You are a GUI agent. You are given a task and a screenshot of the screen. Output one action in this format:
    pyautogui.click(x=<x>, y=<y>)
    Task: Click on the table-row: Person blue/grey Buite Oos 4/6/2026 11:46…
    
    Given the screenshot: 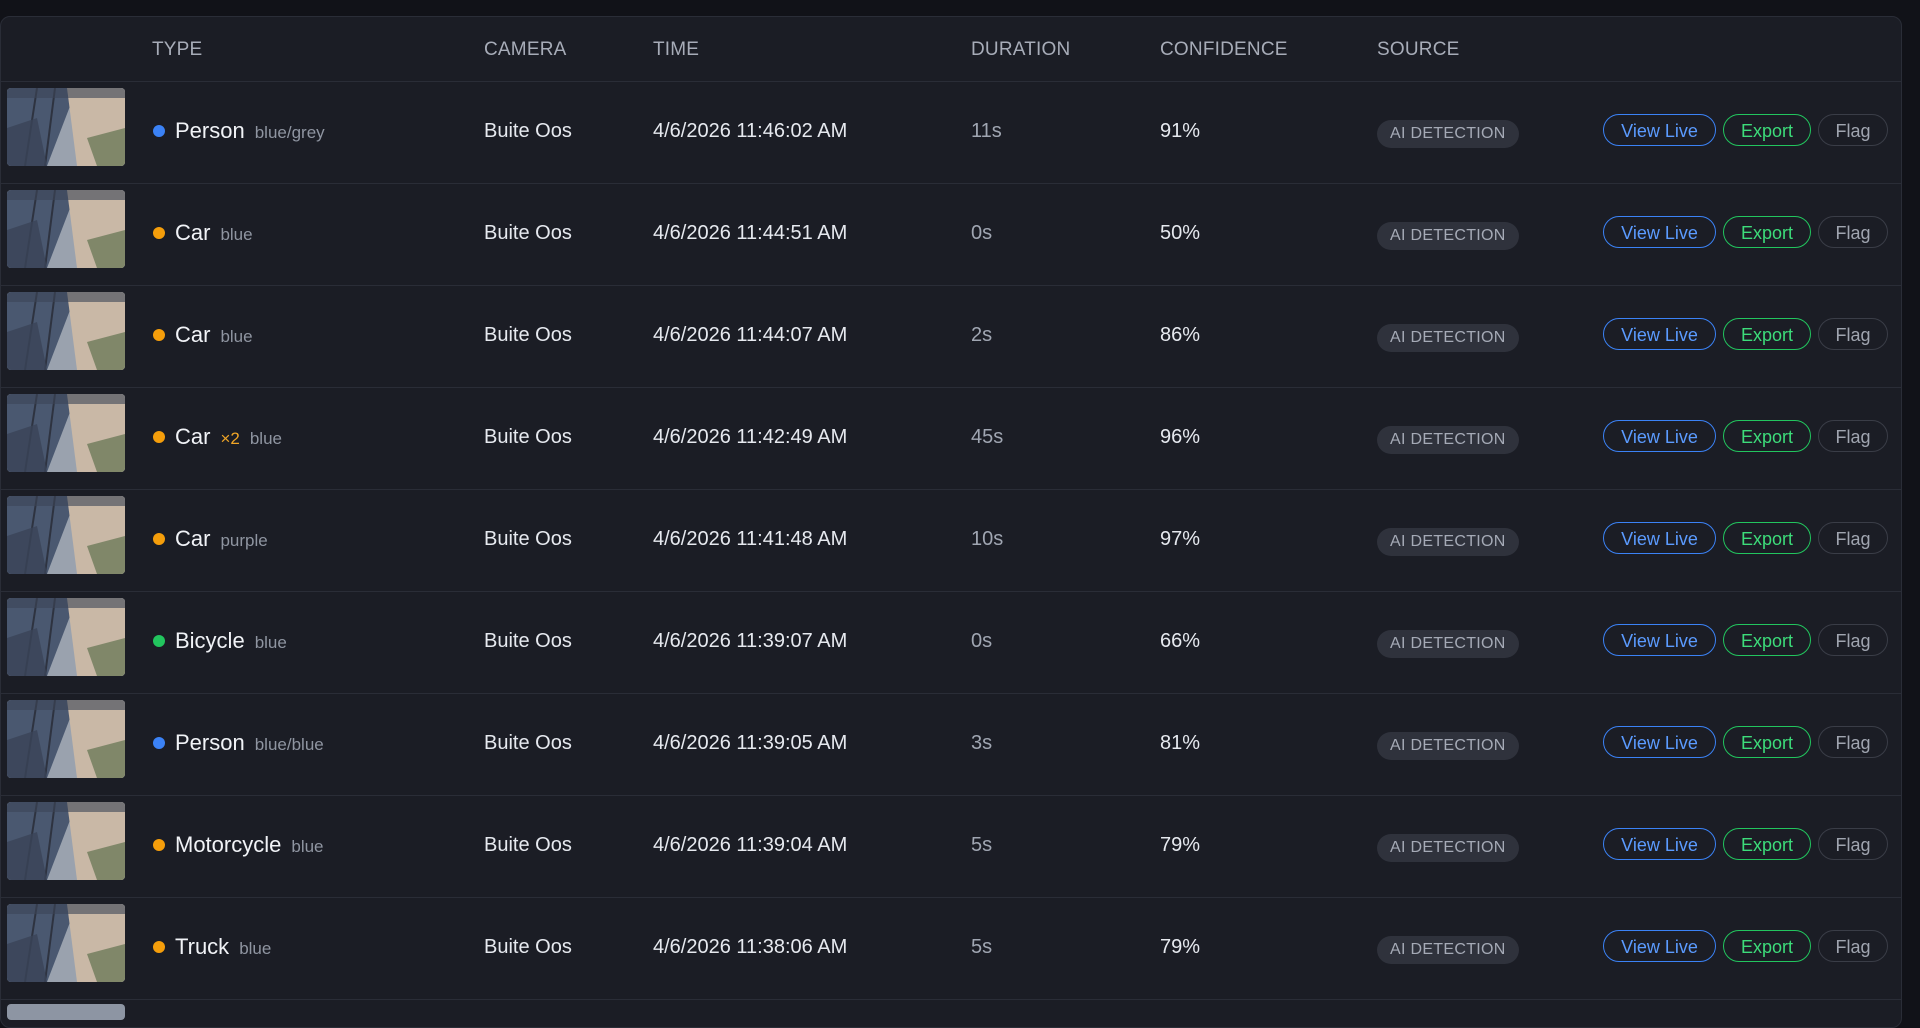 What is the action you would take?
    pyautogui.click(x=951, y=133)
    